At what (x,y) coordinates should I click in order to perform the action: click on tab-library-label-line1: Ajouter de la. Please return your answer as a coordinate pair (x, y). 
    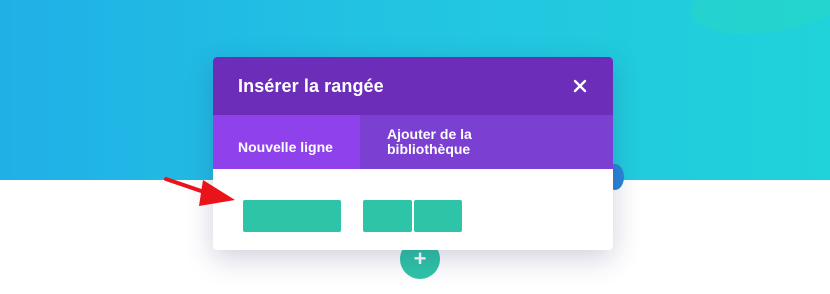
    Looking at the image, I should click on (429, 134).